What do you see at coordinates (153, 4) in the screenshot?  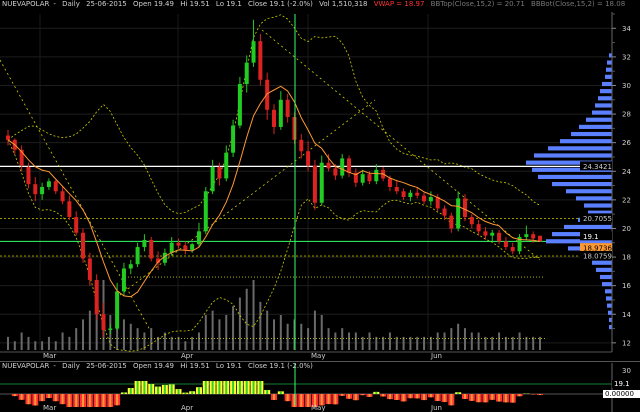 I see `header-open: Open 19.49` at bounding box center [153, 4].